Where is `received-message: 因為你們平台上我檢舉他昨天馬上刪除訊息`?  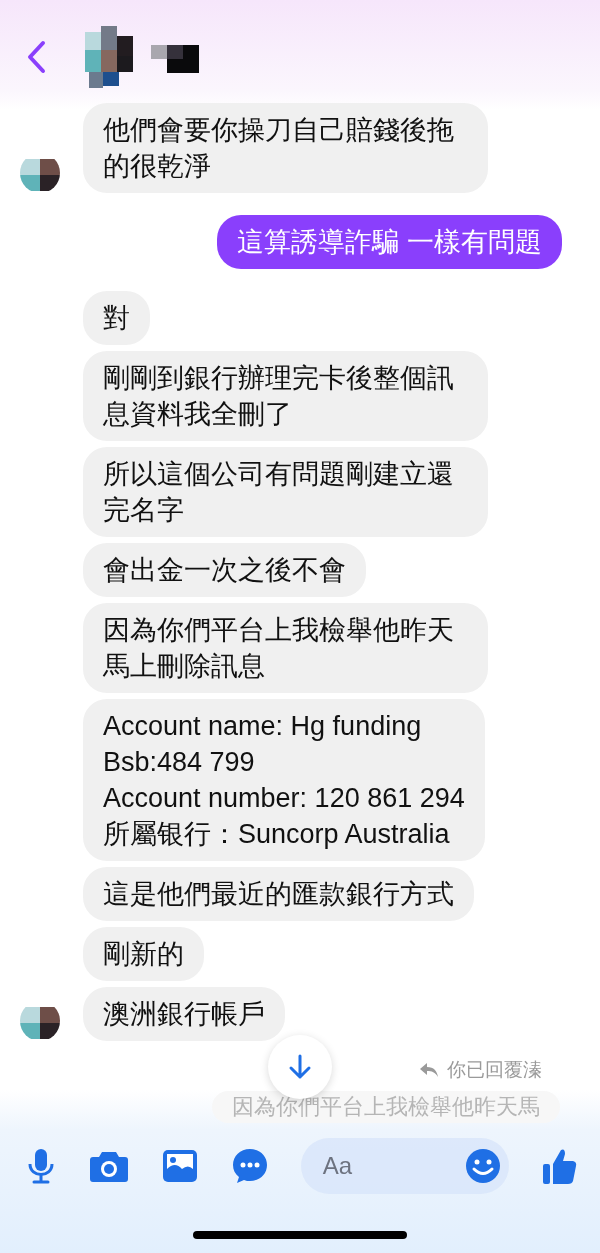 received-message: 因為你們平台上我檢舉他昨天馬上刪除訊息 is located at coordinates (285, 648).